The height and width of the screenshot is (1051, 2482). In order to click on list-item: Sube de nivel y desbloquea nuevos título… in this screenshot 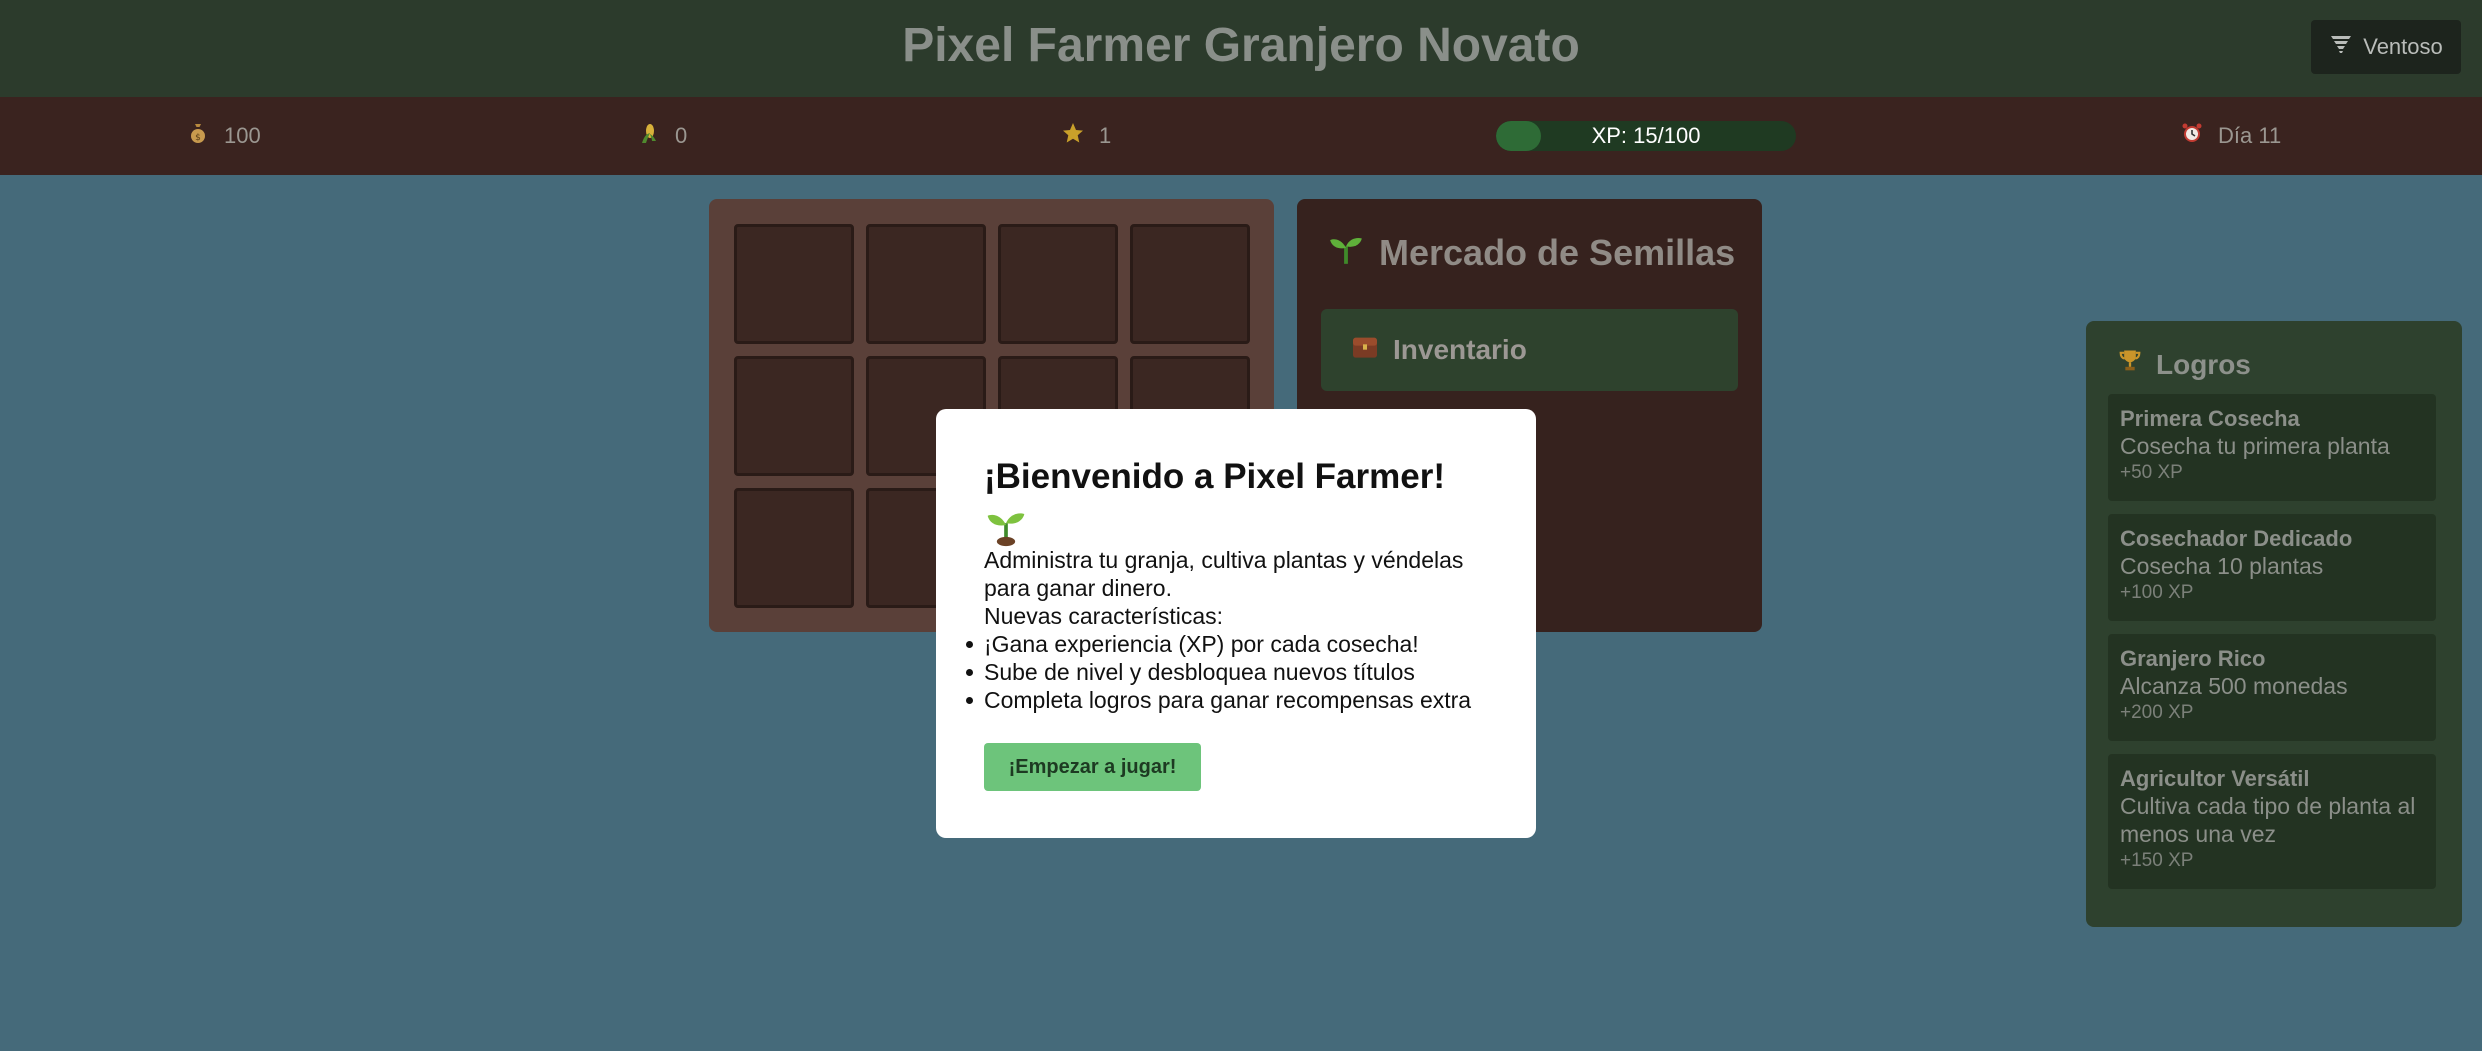, I will do `click(1235, 672)`.